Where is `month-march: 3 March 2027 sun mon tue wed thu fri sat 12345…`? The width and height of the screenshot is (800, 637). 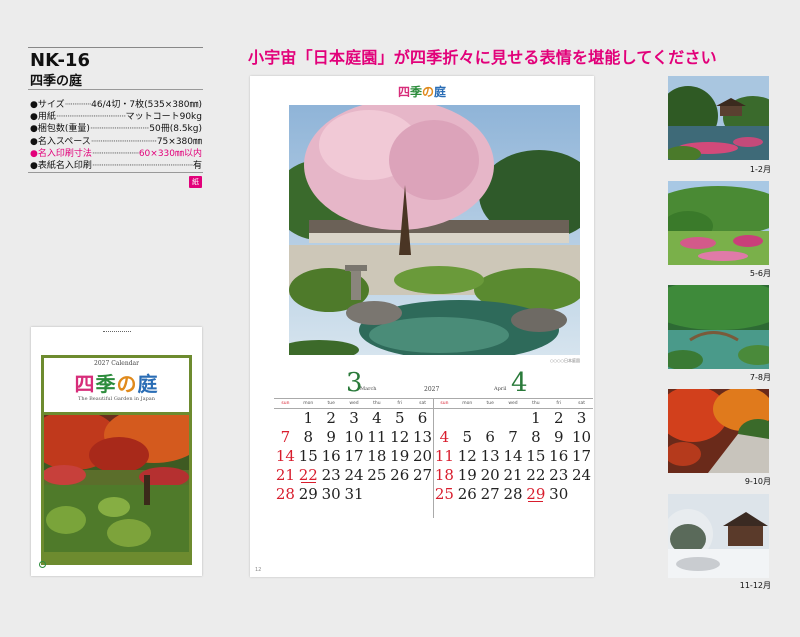 month-march: 3 March 2027 sun mon tue wed thu fri sat 12345… is located at coordinates (356, 436).